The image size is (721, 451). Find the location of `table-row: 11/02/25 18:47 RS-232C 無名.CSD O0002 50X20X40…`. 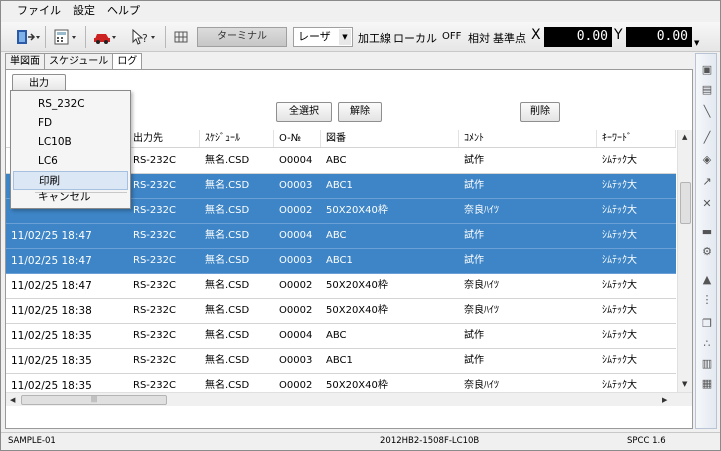

table-row: 11/02/25 18:47 RS-232C 無名.CSD O0002 50X20X40… is located at coordinates (341, 286).